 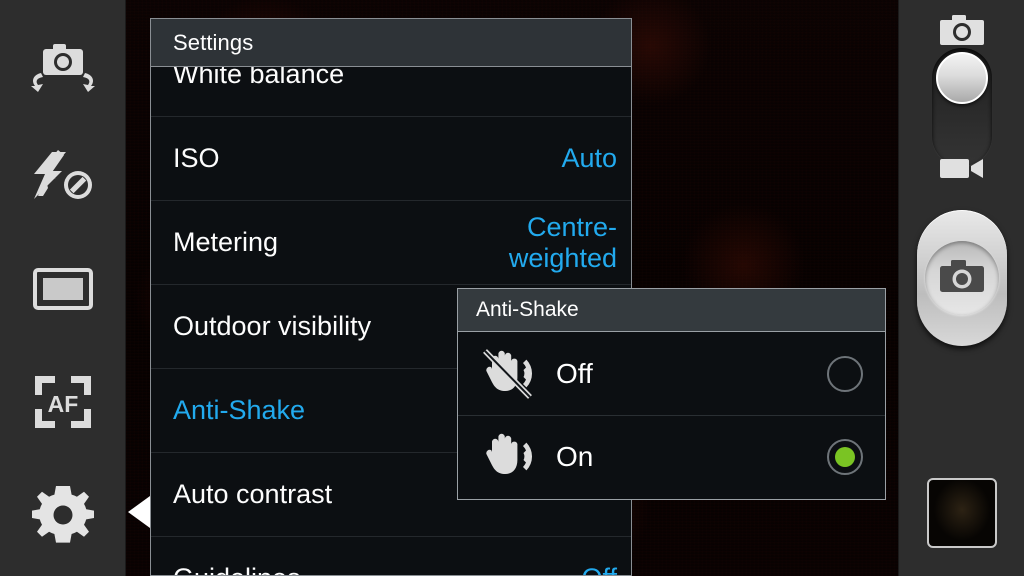 I want to click on left-toolbar: AF, so click(x=63, y=288).